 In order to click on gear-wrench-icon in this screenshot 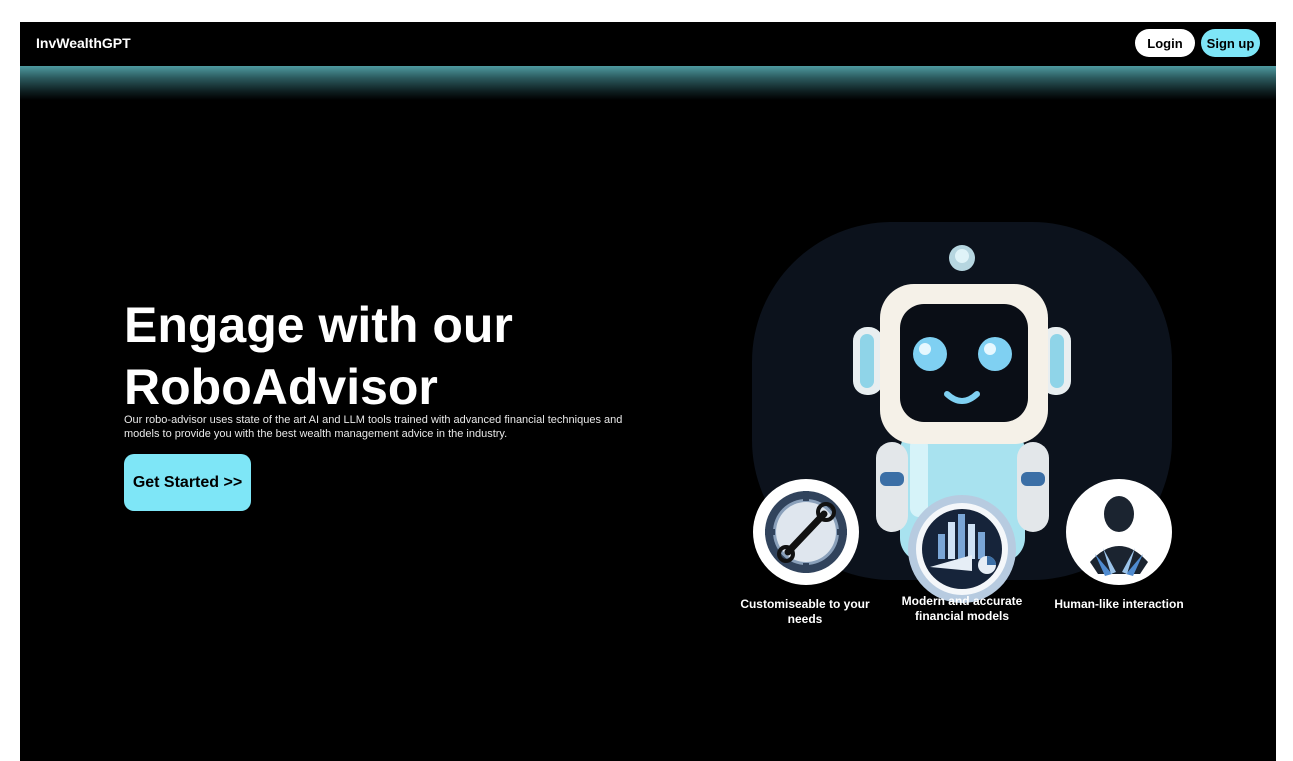, I will do `click(806, 532)`.